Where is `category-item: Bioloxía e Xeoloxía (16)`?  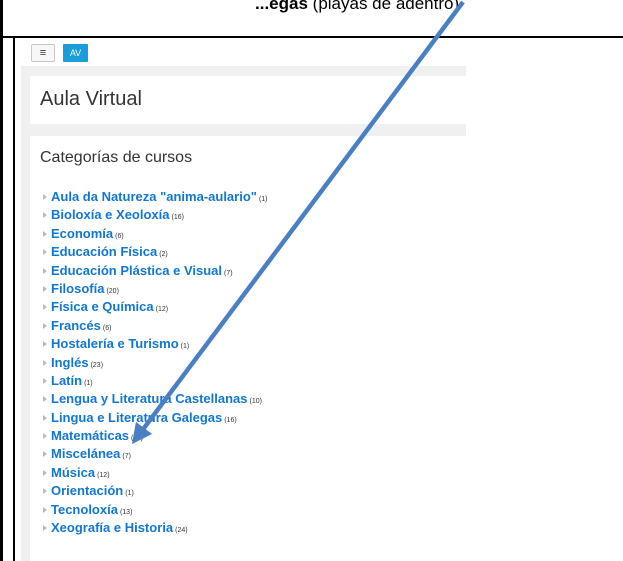
category-item: Bioloxía e Xeoloxía (16) is located at coordinates (155, 215).